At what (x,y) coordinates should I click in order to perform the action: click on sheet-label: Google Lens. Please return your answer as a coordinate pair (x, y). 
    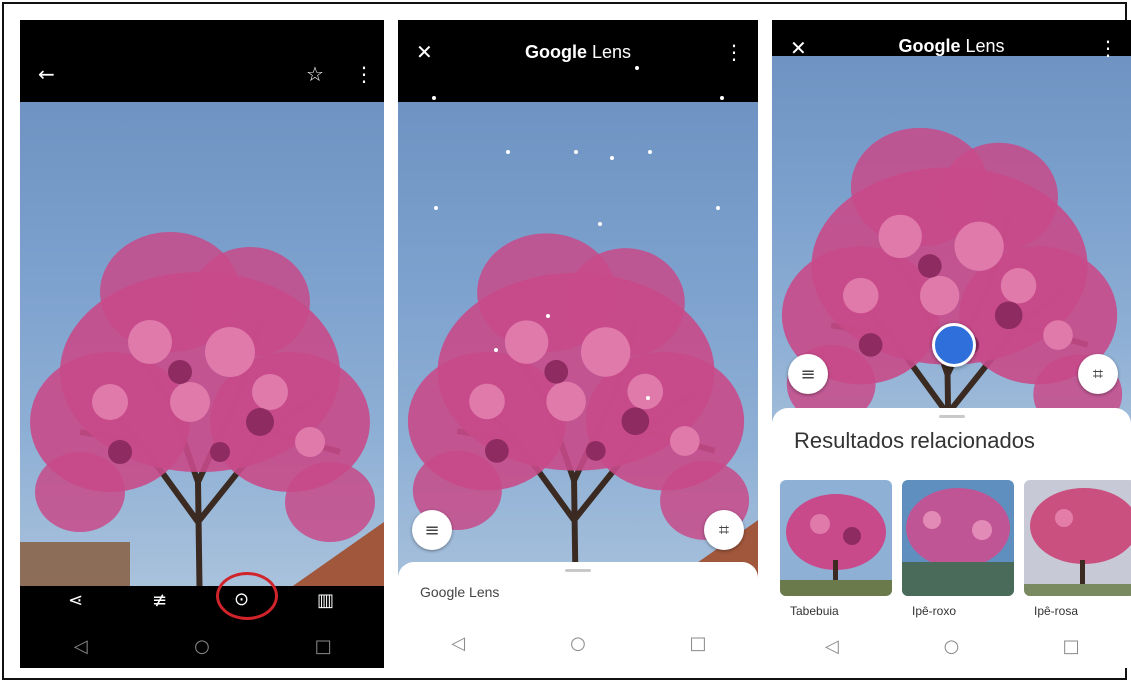
    Looking at the image, I should click on (460, 592).